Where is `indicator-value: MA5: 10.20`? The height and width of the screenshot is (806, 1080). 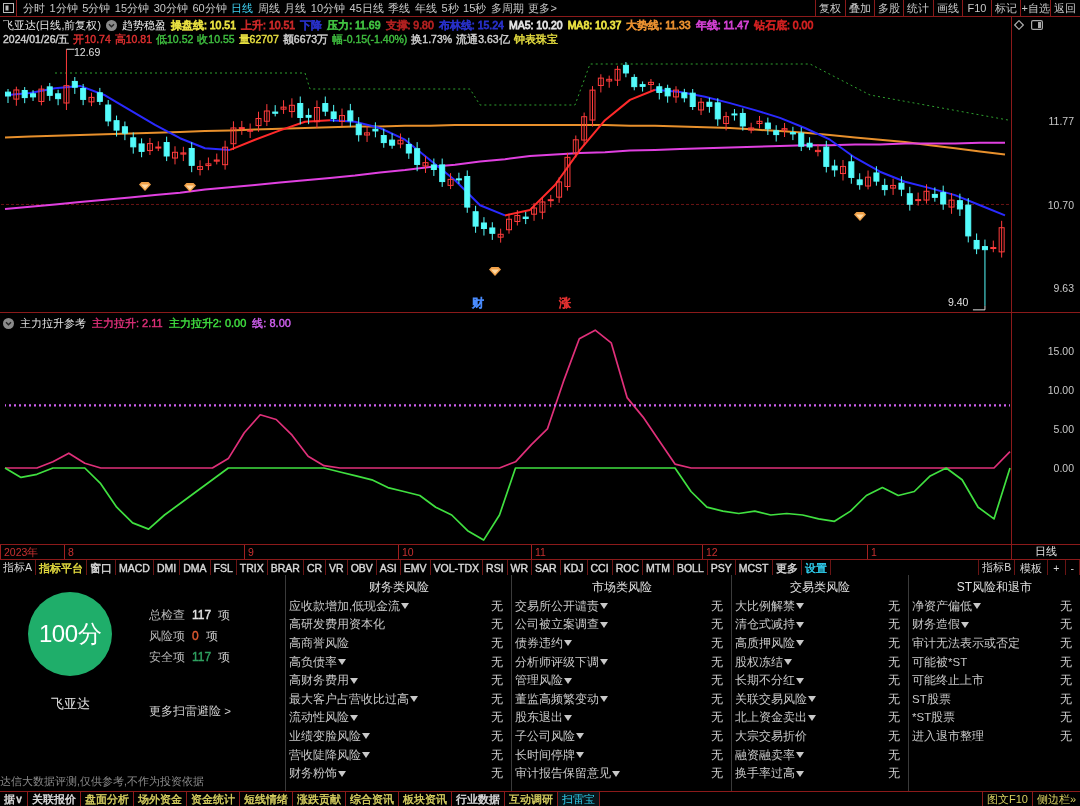 indicator-value: MA5: 10.20 is located at coordinates (535, 25).